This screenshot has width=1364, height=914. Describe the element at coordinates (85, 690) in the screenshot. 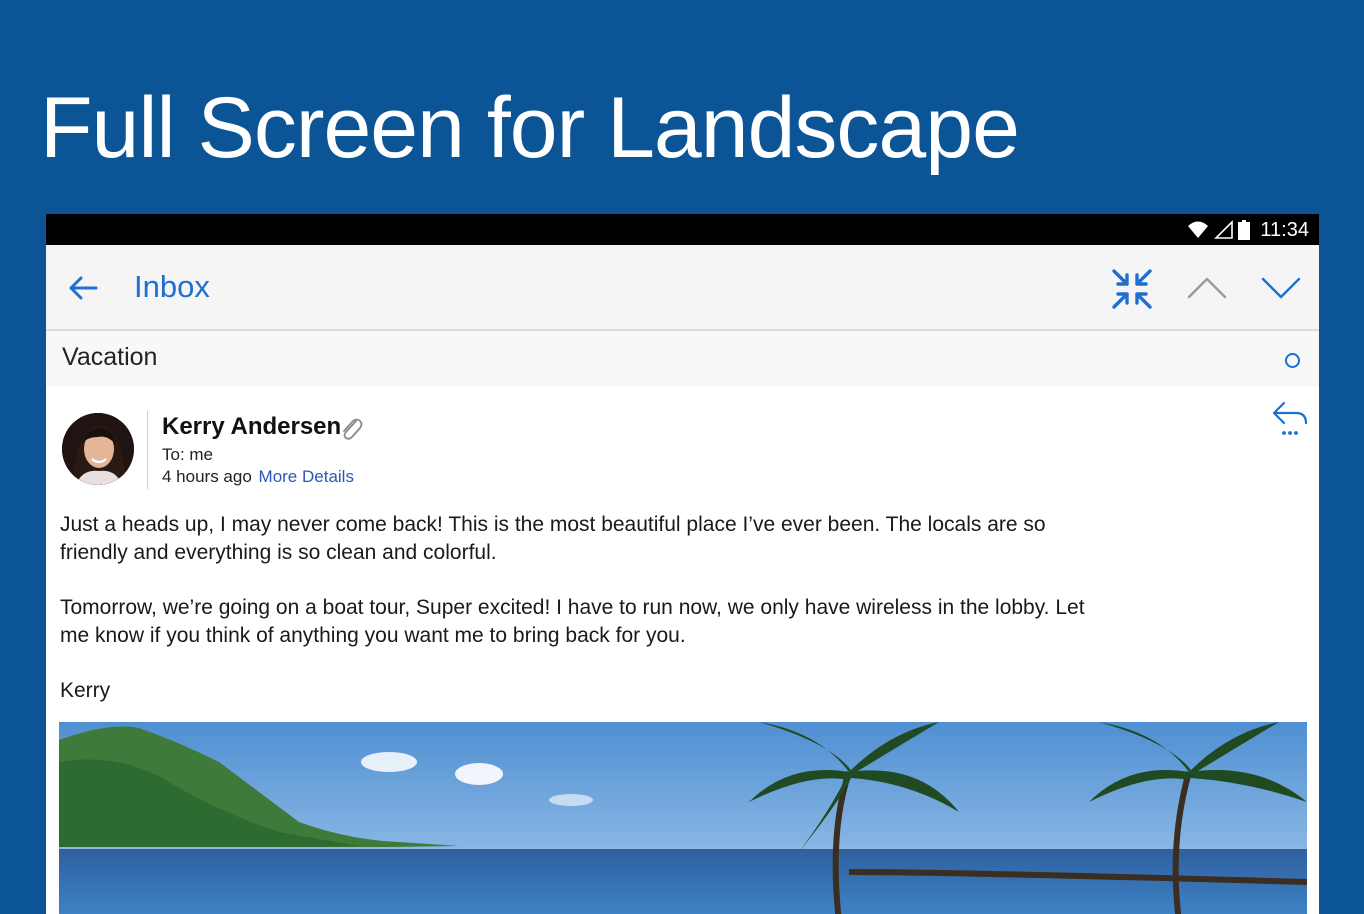

I see `body-signature: Kerry` at that location.